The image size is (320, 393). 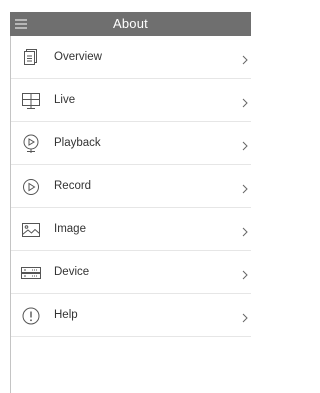 What do you see at coordinates (77, 143) in the screenshot?
I see `menu-item-label: Playback` at bounding box center [77, 143].